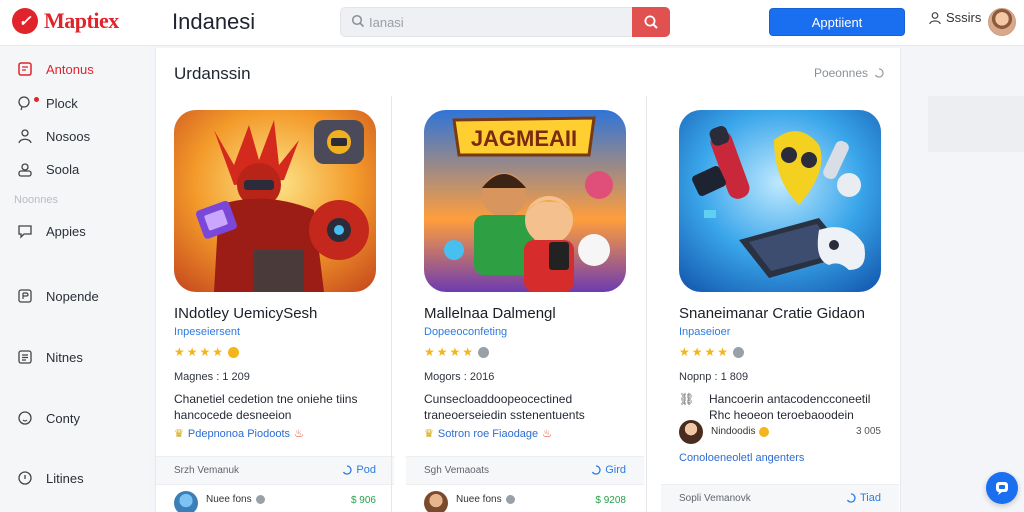 This screenshot has height=512, width=1024. What do you see at coordinates (25, 69) in the screenshot?
I see `tablet-icon` at bounding box center [25, 69].